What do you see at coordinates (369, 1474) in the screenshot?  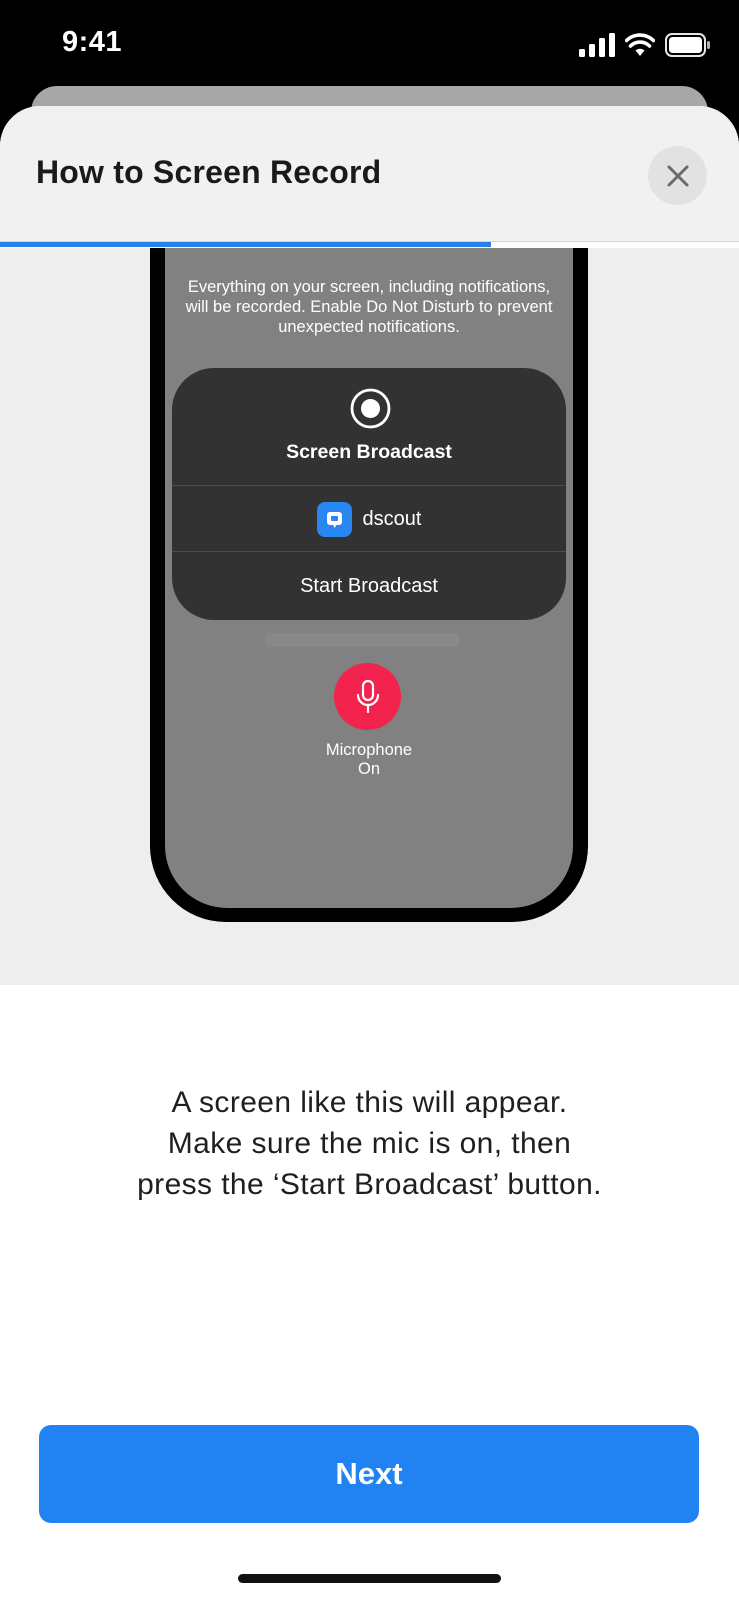 I see `next-button: Next` at bounding box center [369, 1474].